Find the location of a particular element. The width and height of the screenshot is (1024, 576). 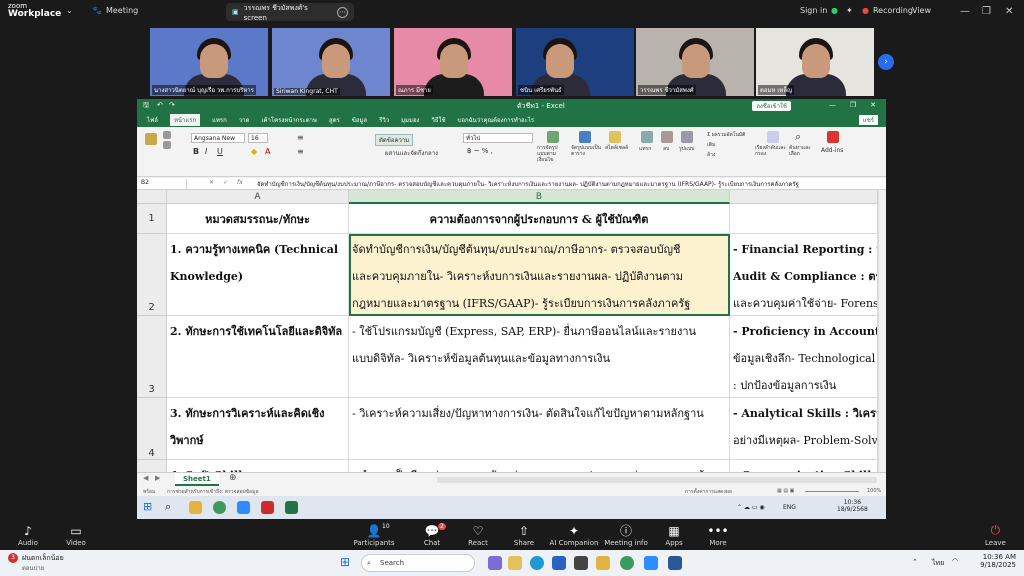

more-options-icon: ⋯ is located at coordinates (342, 12).